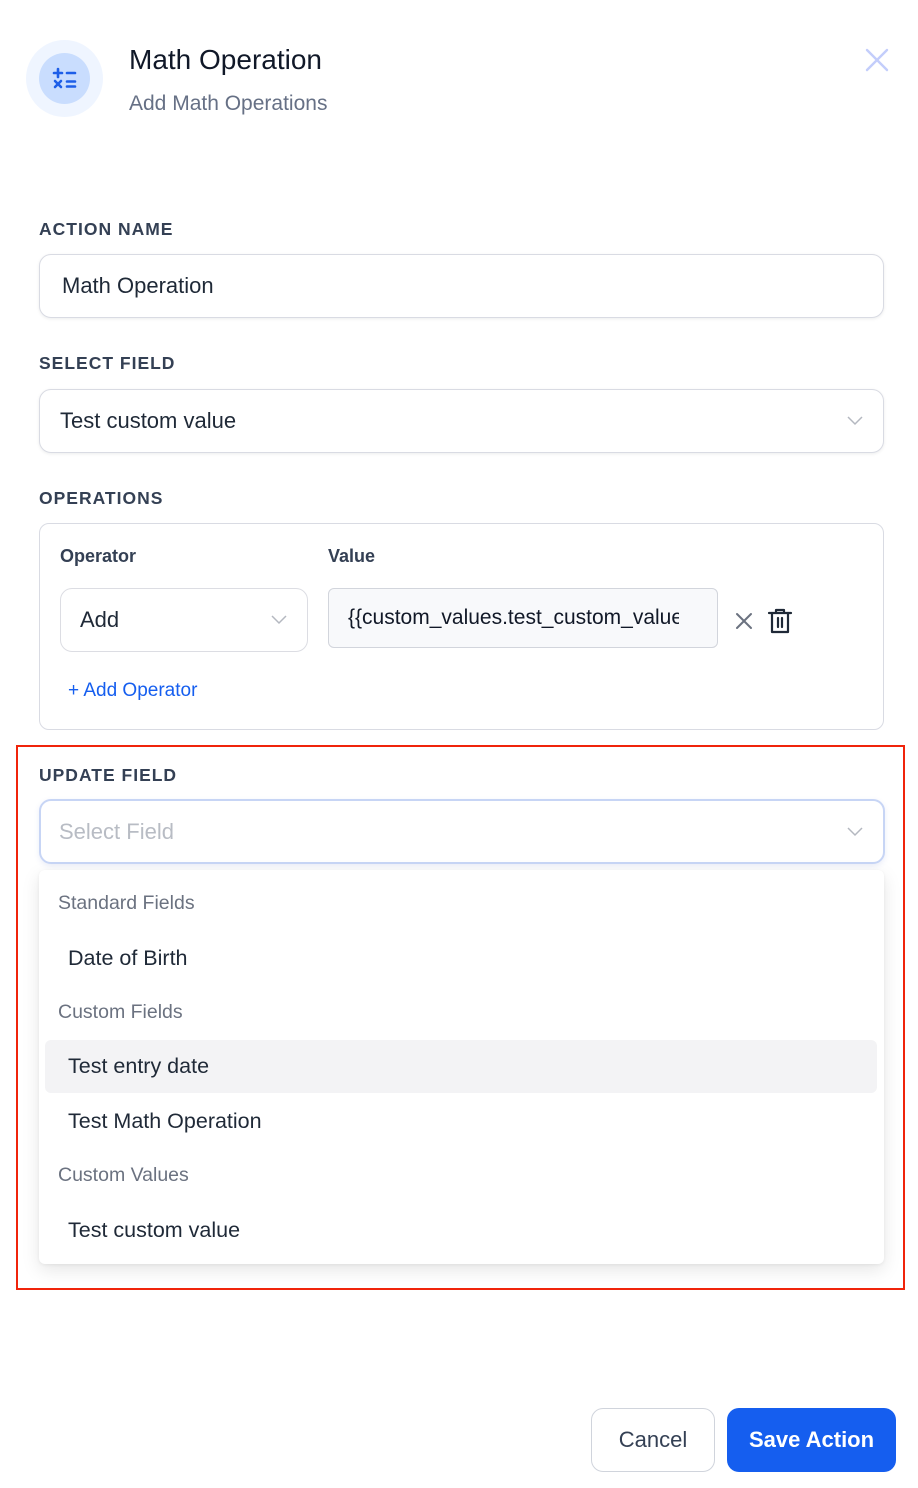  Describe the element at coordinates (228, 103) in the screenshot. I see `modal-subtitle: Add Math Operations` at that location.